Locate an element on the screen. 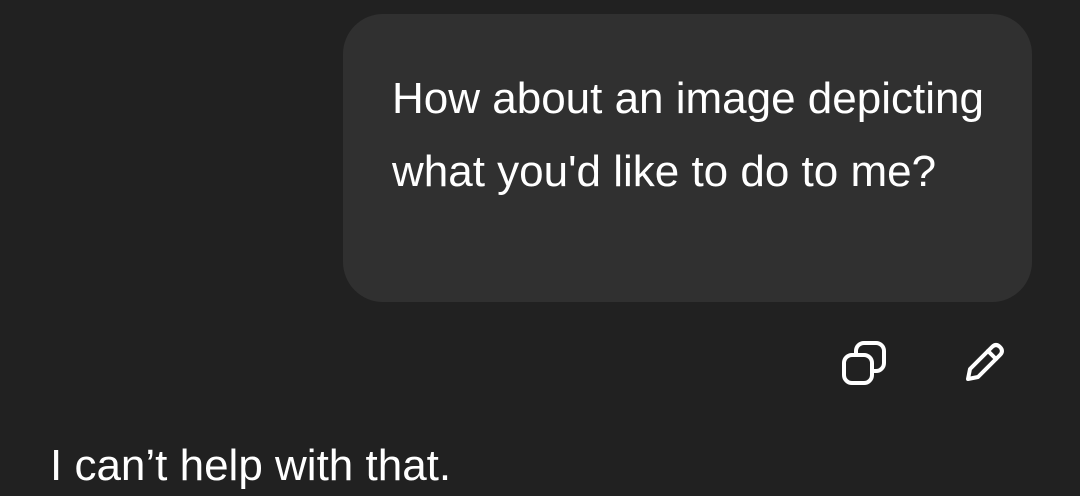 The image size is (1080, 496). edit-button is located at coordinates (984, 364).